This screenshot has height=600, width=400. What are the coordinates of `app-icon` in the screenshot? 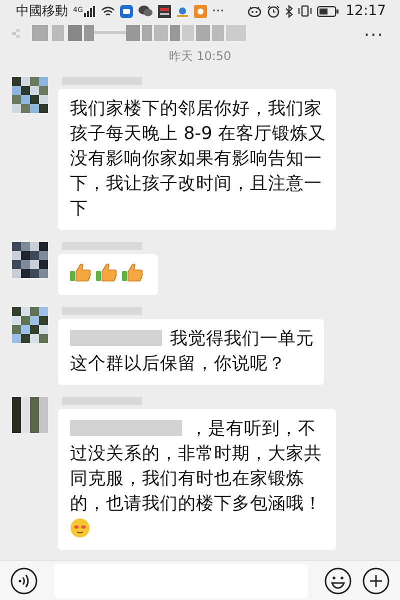 It's located at (126, 11).